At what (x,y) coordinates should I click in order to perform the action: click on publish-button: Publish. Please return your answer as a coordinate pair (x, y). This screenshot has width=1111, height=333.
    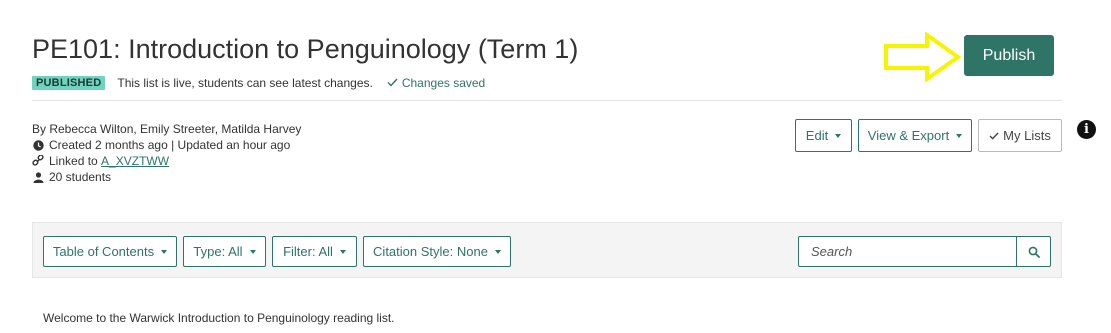
    Looking at the image, I should click on (1009, 55).